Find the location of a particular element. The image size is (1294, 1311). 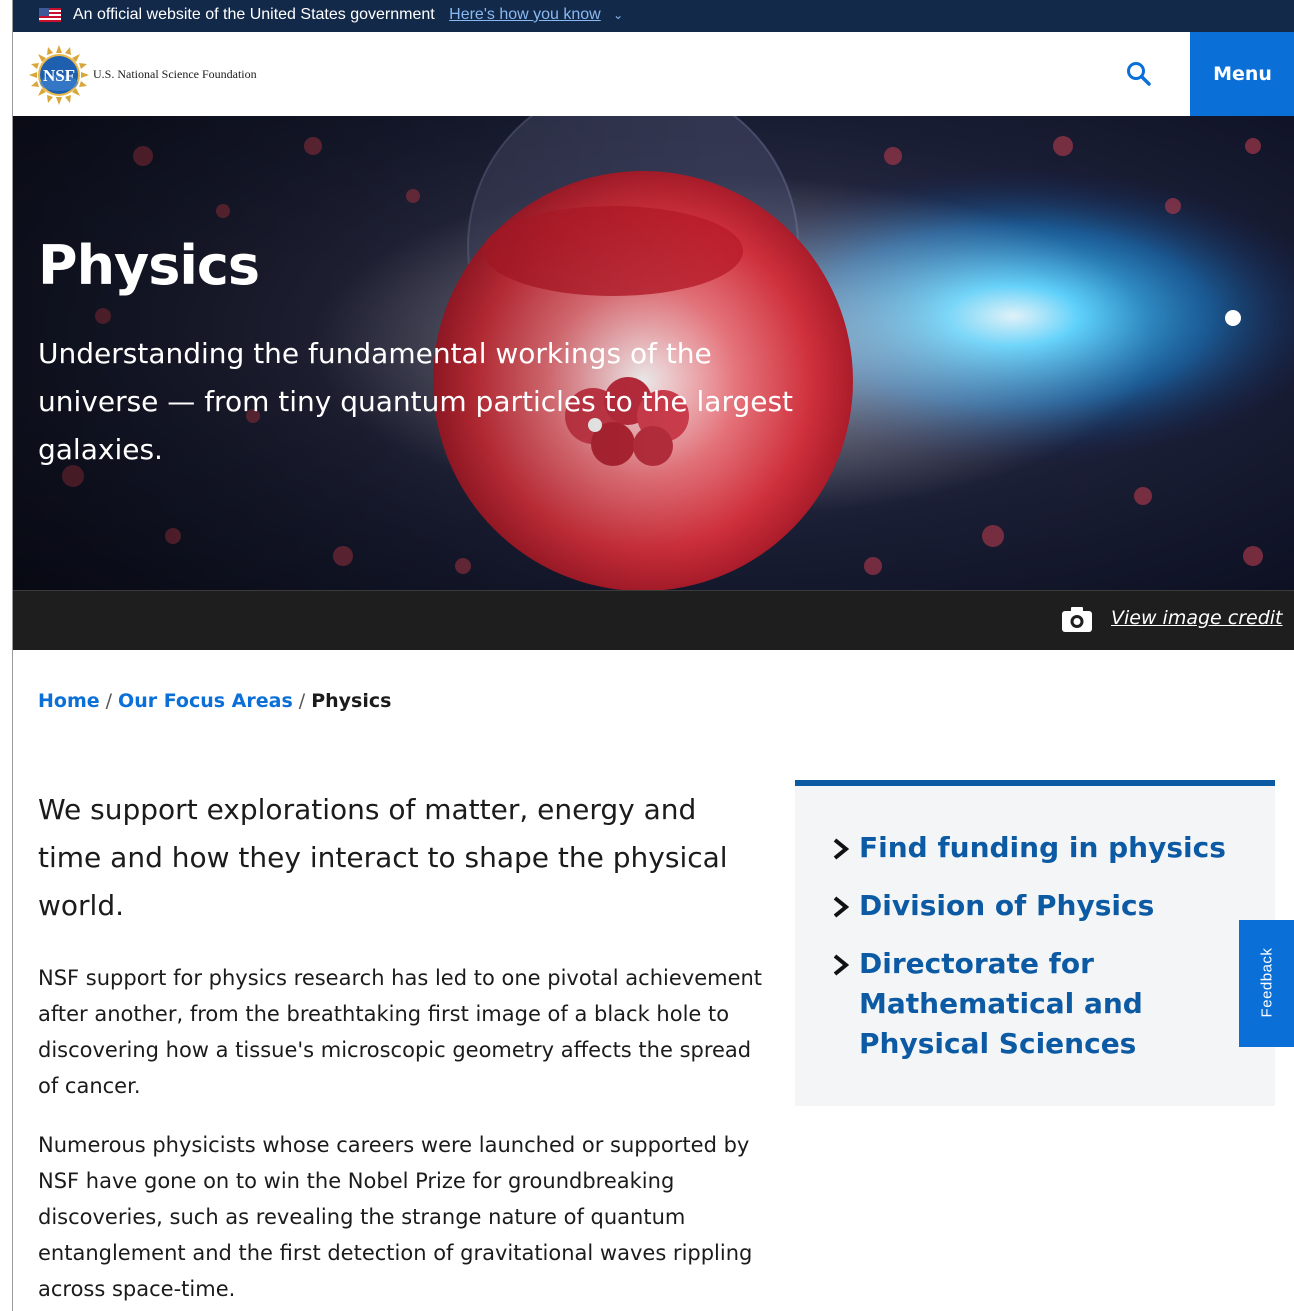

search-button is located at coordinates (1139, 74).